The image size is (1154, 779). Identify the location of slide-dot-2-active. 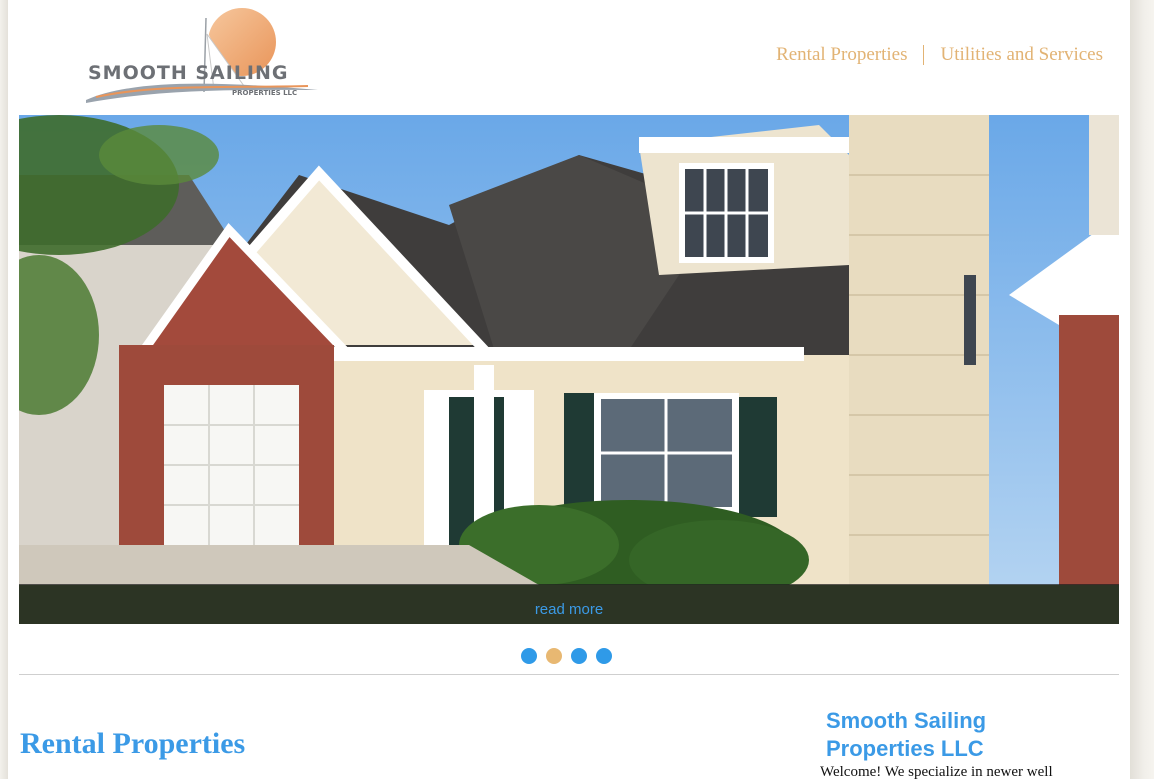
(554, 656).